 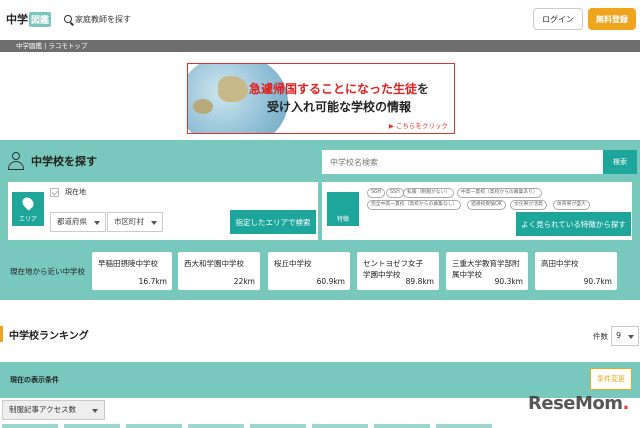 What do you see at coordinates (414, 205) in the screenshot?
I see `feature-tag: 完全中高一貫校（高校からの募集なし）` at bounding box center [414, 205].